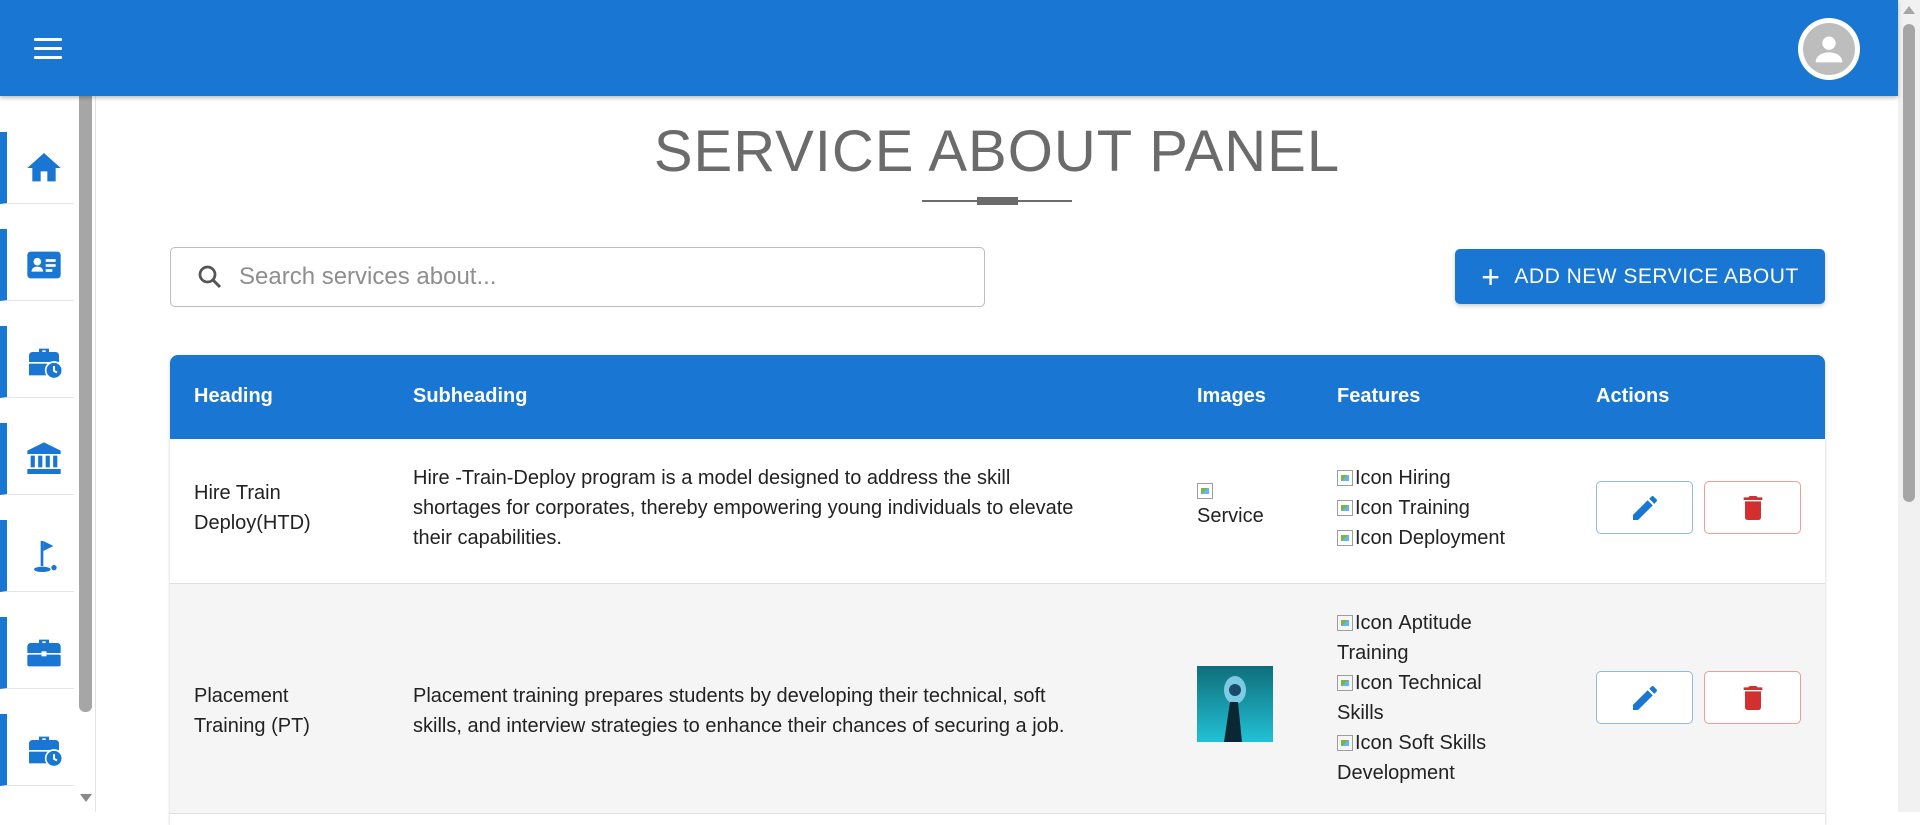  Describe the element at coordinates (43, 652) in the screenshot. I see `briefcase-icon` at that location.